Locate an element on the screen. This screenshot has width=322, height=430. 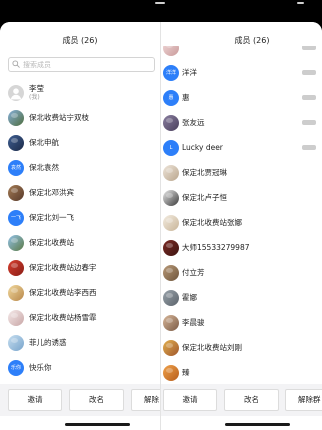
member-row is located at coordinates (241, 53).